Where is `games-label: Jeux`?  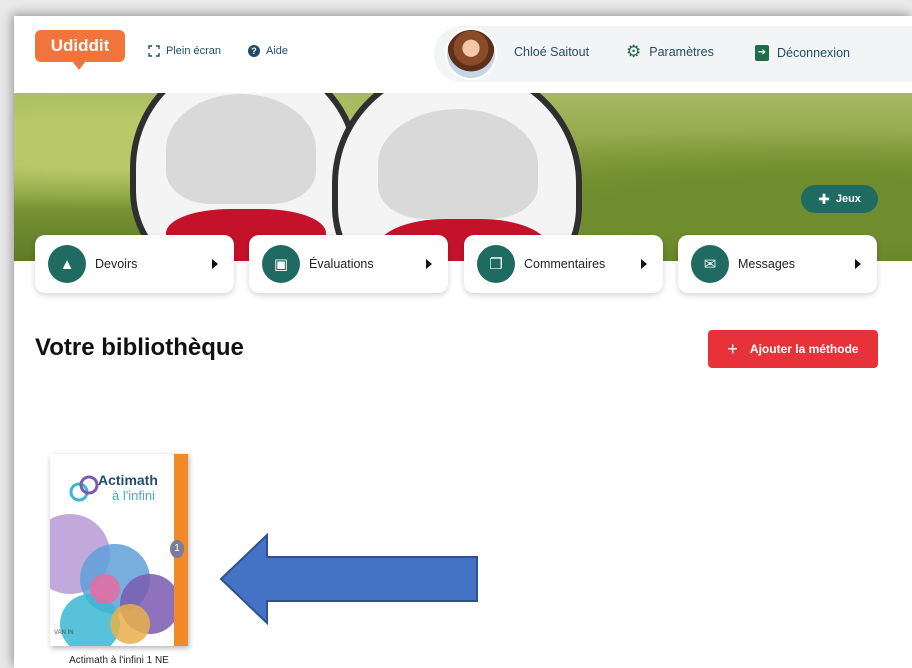
games-label: Jeux is located at coordinates (848, 199).